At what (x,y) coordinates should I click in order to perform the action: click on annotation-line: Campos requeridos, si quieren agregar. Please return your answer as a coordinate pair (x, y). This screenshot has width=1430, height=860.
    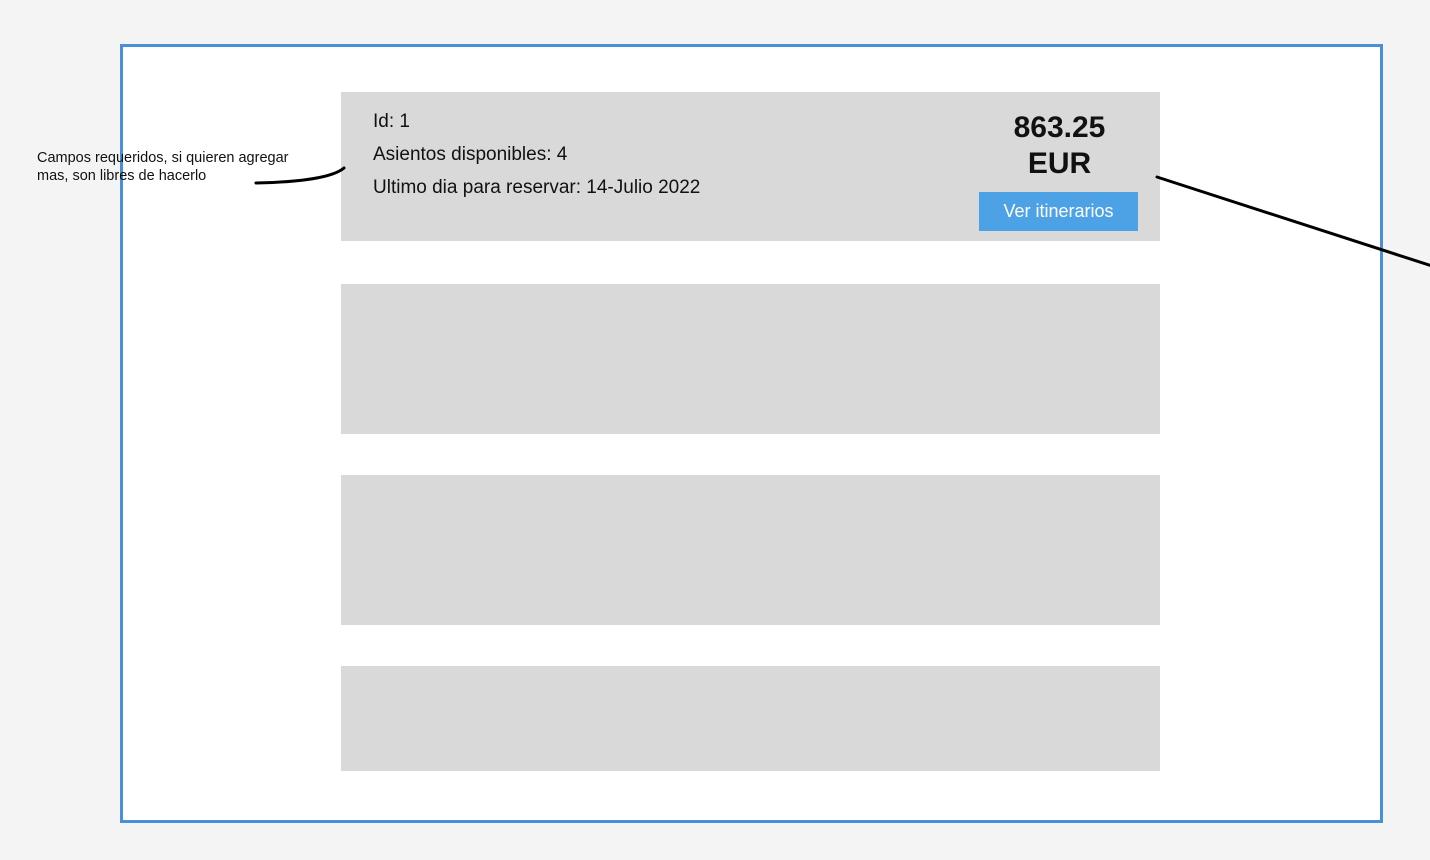
    Looking at the image, I should click on (163, 158).